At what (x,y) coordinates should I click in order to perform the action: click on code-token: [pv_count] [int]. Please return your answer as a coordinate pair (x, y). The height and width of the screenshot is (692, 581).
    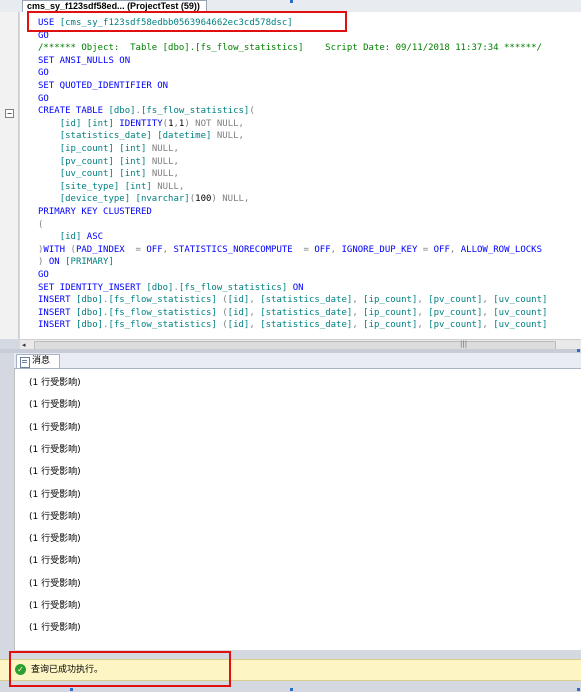
    Looking at the image, I should click on (105, 161).